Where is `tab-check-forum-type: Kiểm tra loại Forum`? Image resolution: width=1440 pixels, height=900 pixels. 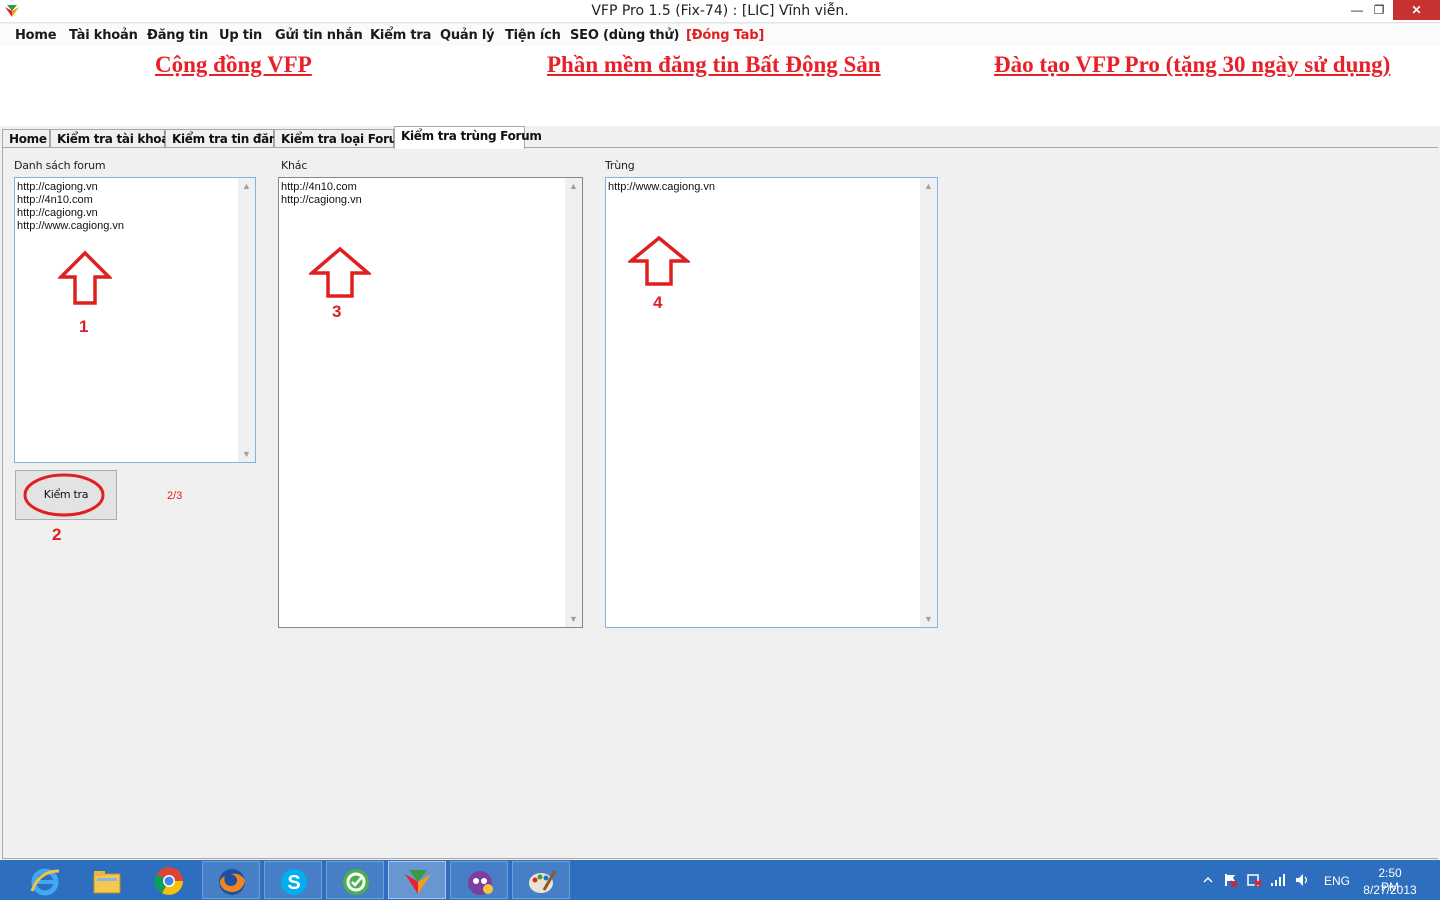
tab-check-forum-type: Kiểm tra loại Forum is located at coordinates (341, 138).